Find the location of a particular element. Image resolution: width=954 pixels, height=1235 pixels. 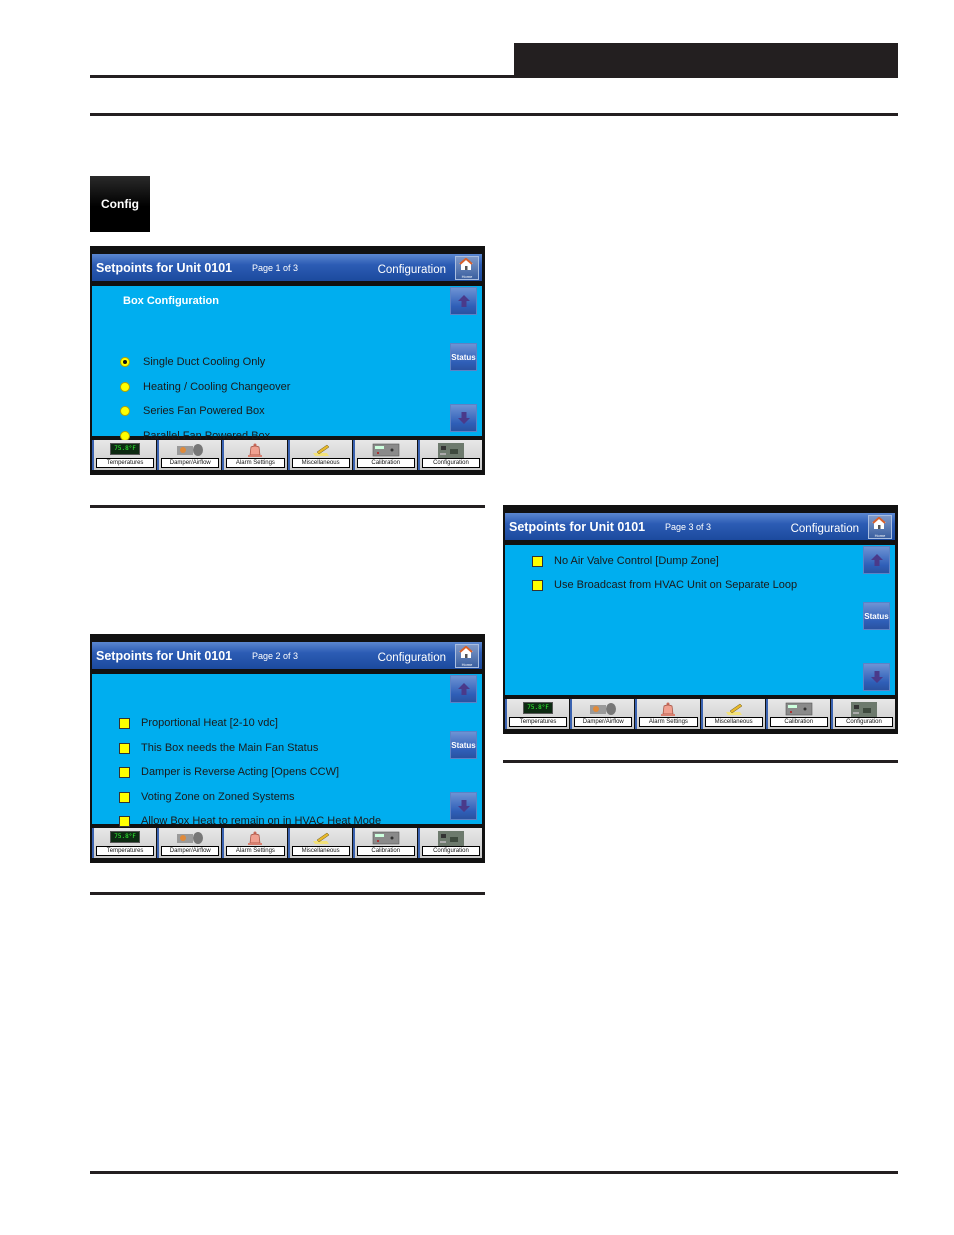

option-item: This Box needs the Main Fan Status is located at coordinates (218, 748).